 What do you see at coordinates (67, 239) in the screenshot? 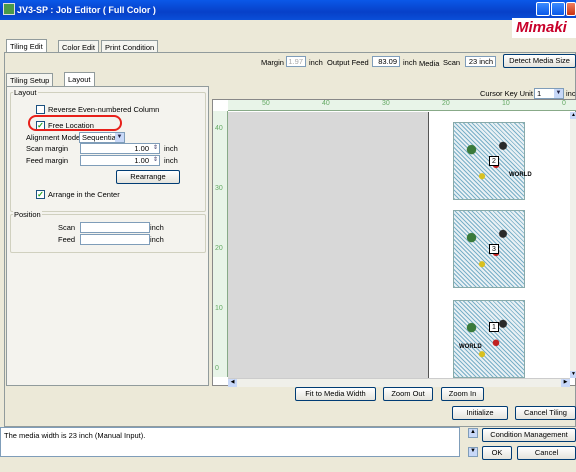
I see `position-feed-label: Feed` at bounding box center [67, 239].